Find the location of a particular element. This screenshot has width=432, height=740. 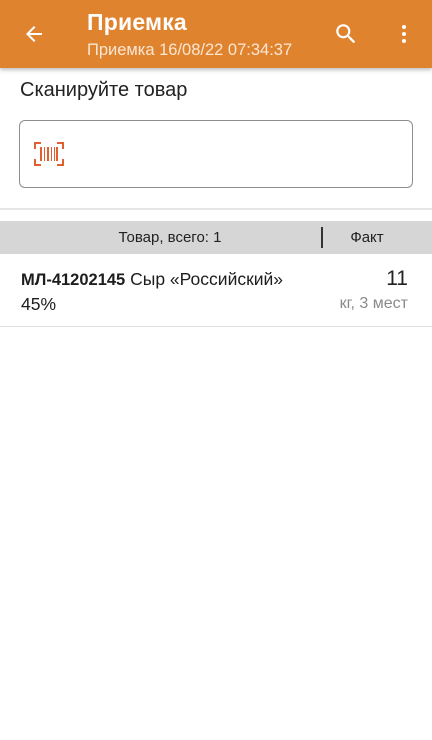

product-title-line2: 45% is located at coordinates (39, 304).